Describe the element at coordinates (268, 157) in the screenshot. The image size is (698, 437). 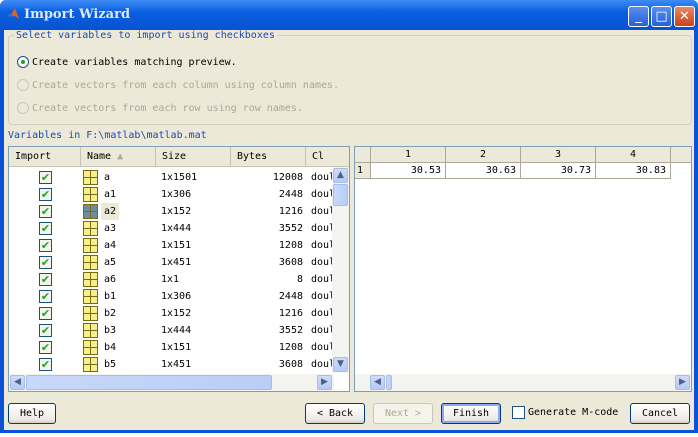
I see `column-header-bytes: Bytes` at that location.